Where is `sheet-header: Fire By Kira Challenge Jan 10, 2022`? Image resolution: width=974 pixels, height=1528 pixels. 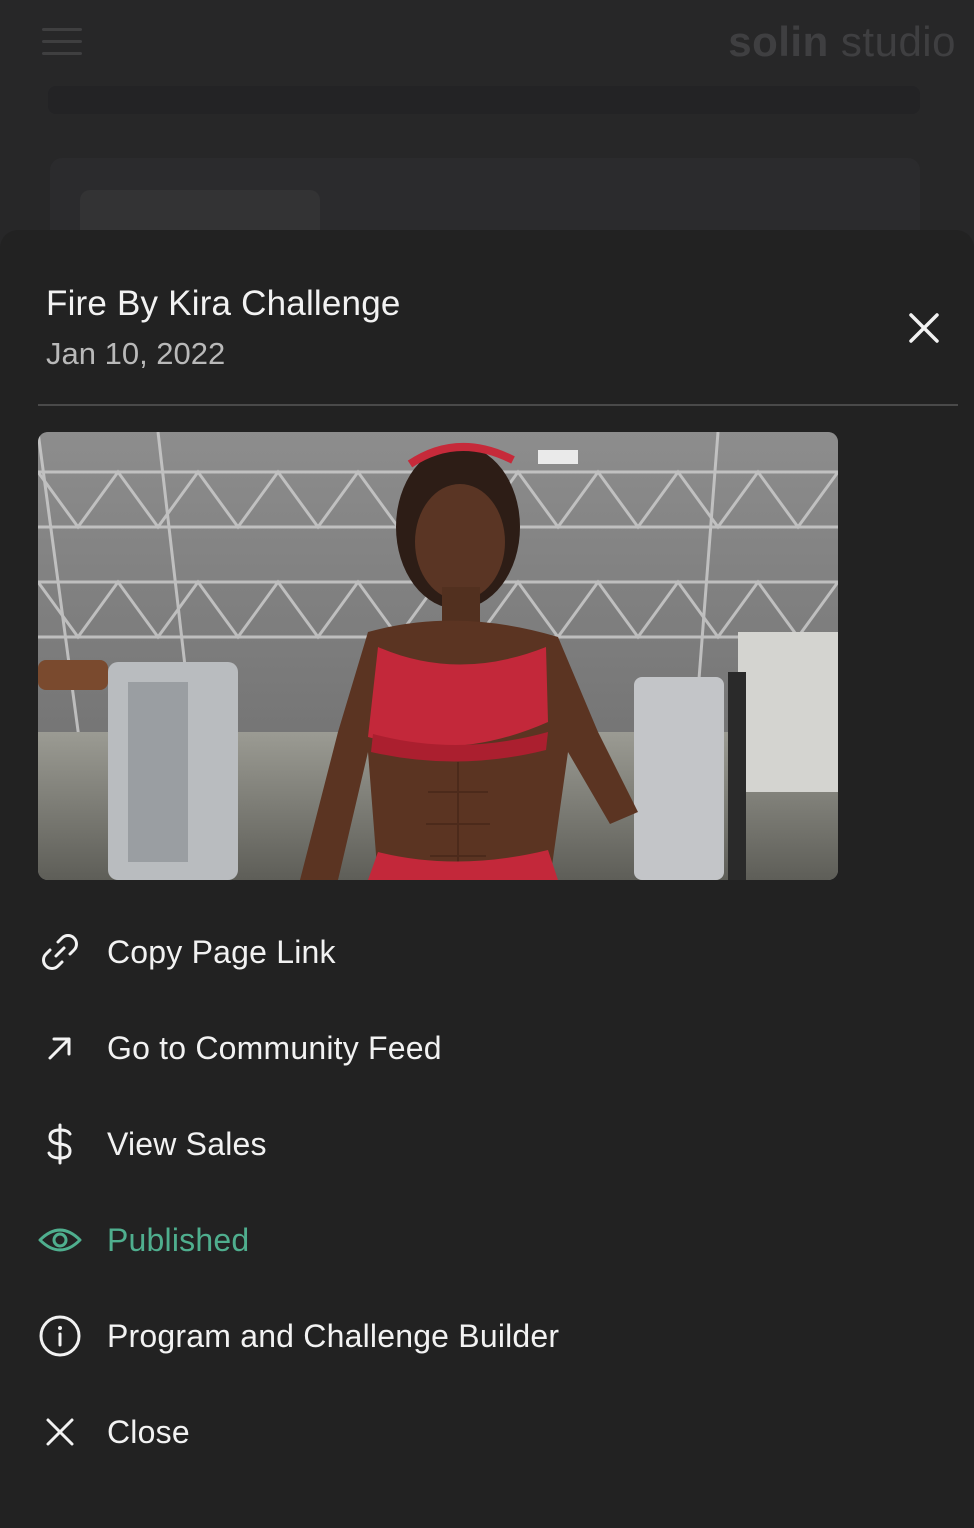
sheet-header: Fire By Kira Challenge Jan 10, 2022 is located at coordinates (490, 328).